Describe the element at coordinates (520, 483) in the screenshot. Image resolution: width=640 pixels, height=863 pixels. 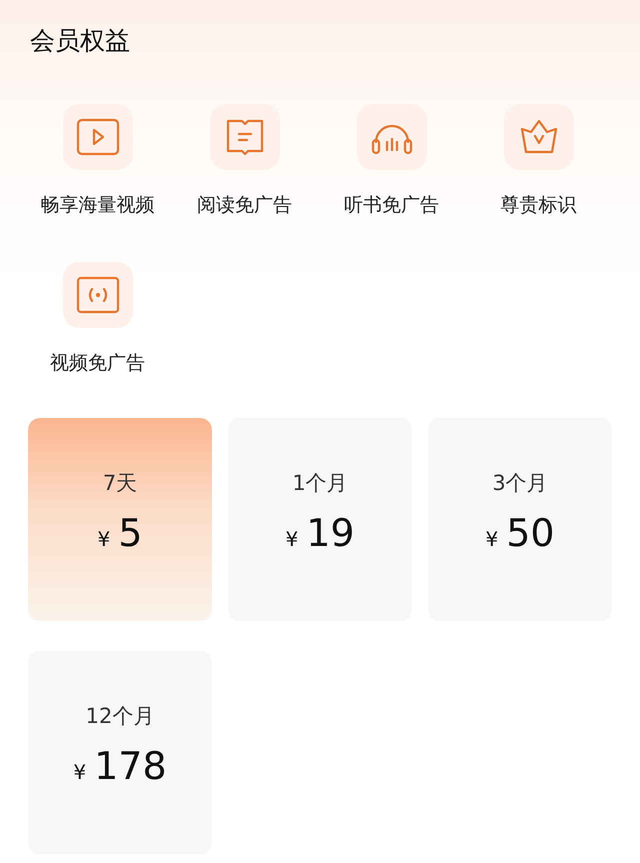
I see `plan-duration: 3个月` at that location.